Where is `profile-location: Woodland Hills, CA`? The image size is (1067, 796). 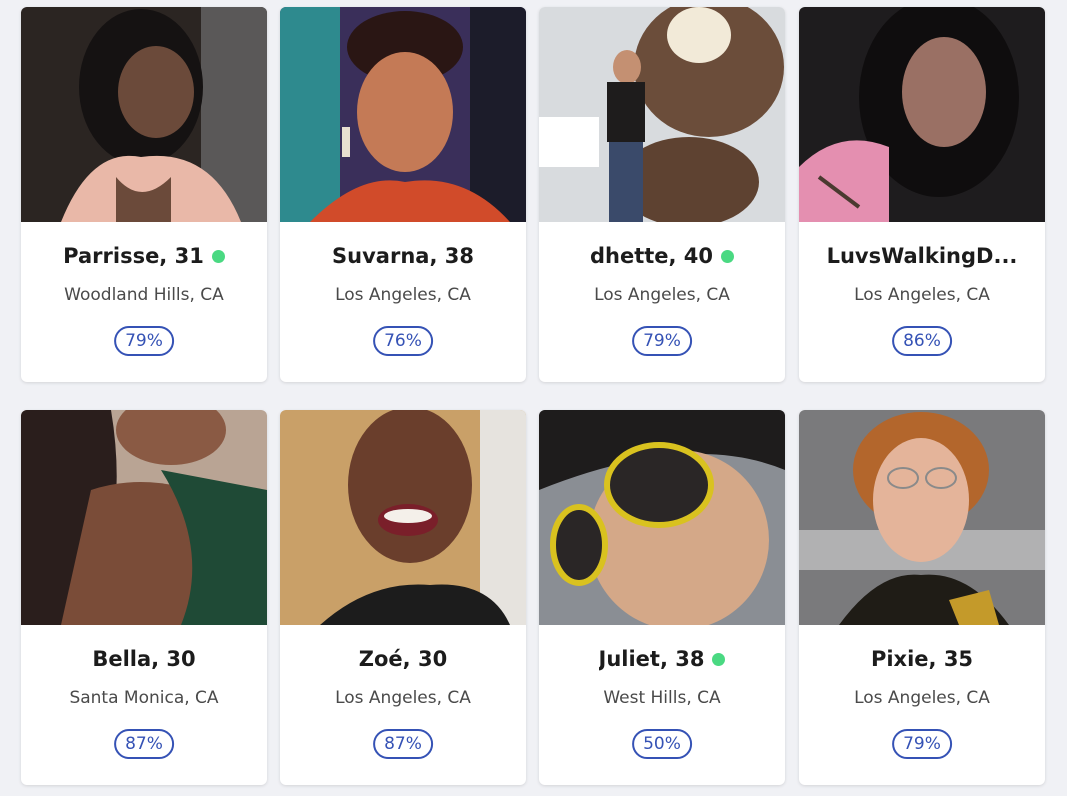 profile-location: Woodland Hills, CA is located at coordinates (144, 295).